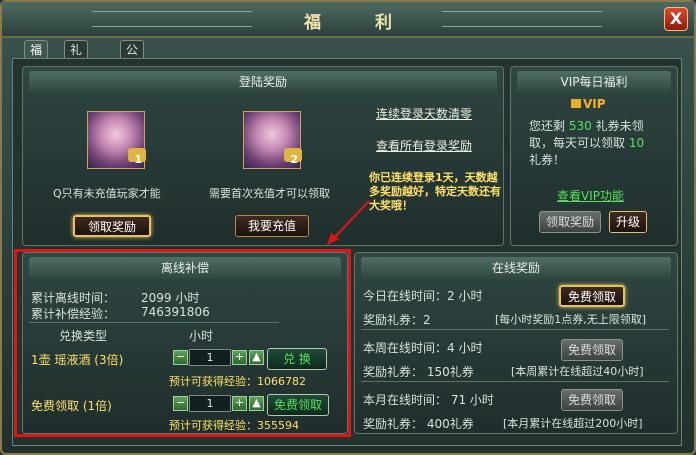 The image size is (696, 455). What do you see at coordinates (294, 159) in the screenshot?
I see `reward-badge-2: 2` at bounding box center [294, 159].